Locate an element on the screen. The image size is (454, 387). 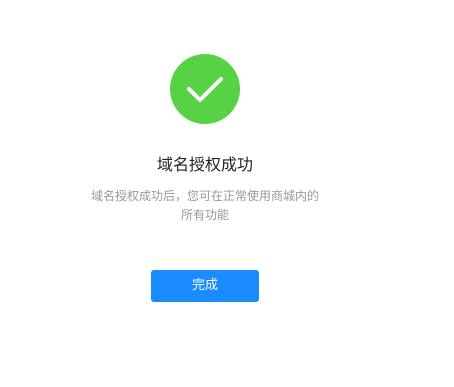
checkmark-icon is located at coordinates (205, 89).